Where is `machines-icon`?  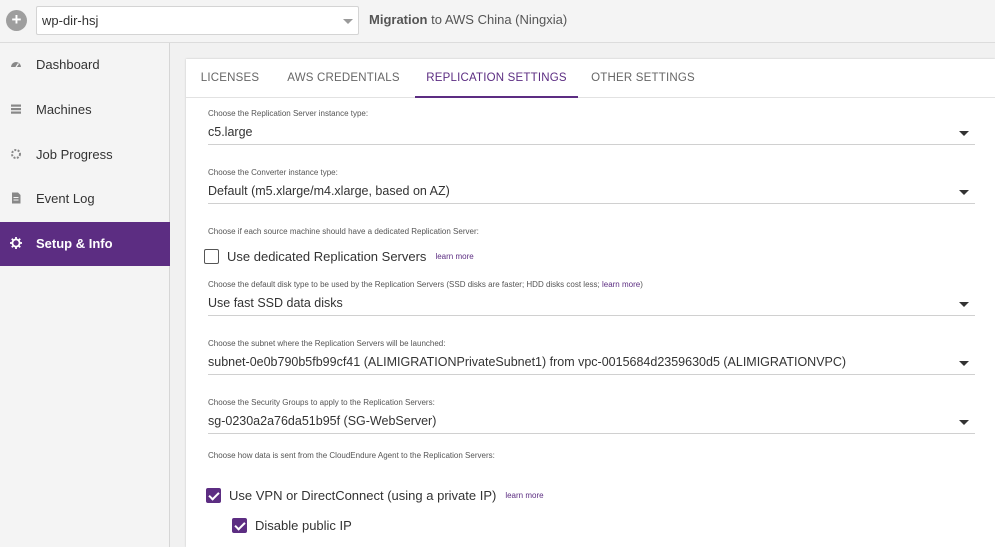 machines-icon is located at coordinates (16, 109).